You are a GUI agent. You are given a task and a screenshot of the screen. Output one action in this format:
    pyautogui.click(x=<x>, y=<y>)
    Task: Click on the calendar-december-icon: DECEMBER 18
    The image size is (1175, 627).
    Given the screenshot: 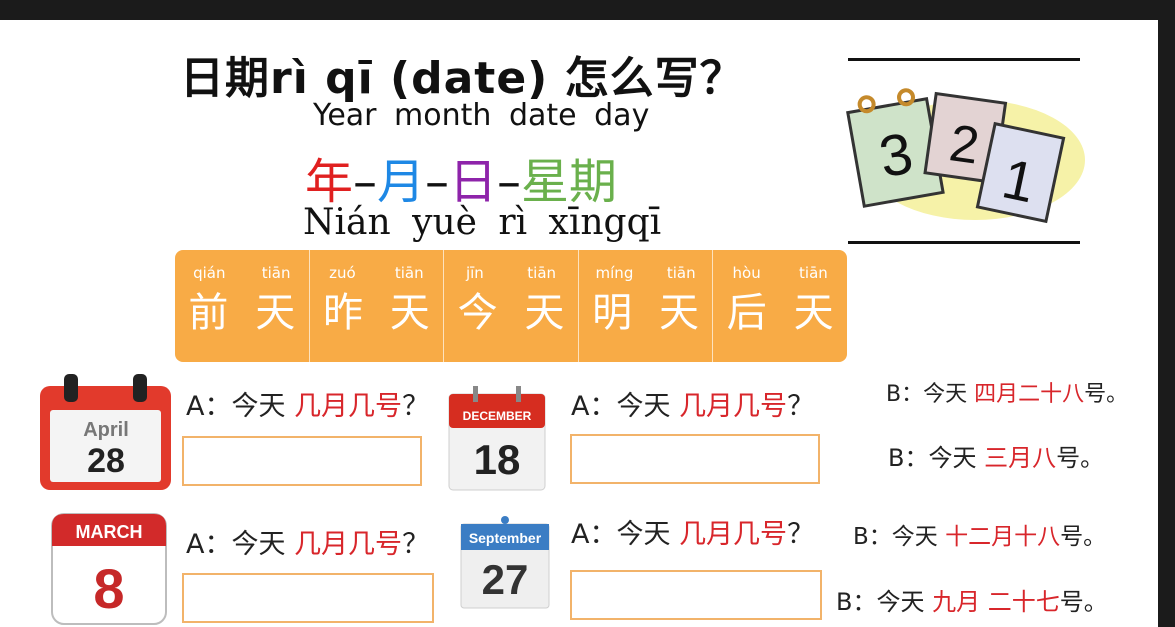 What is the action you would take?
    pyautogui.click(x=497, y=438)
    